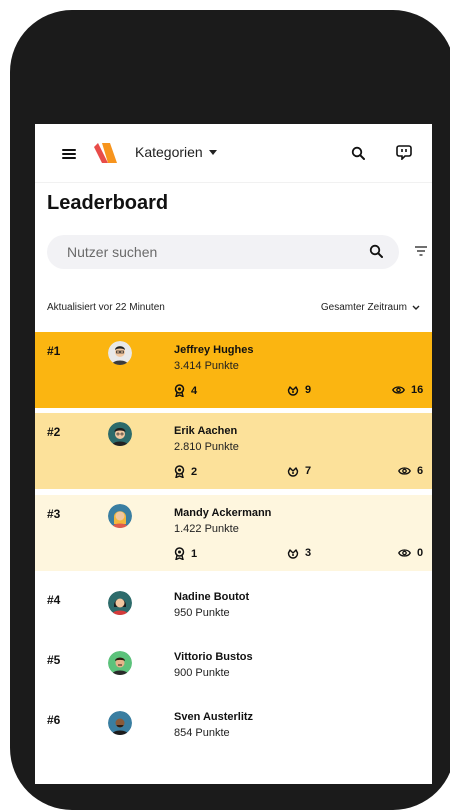  I want to click on leaderboard-row-3: #3 Mandy Ackermann 1.422 Punkte 1 3 0, so click(233, 533).